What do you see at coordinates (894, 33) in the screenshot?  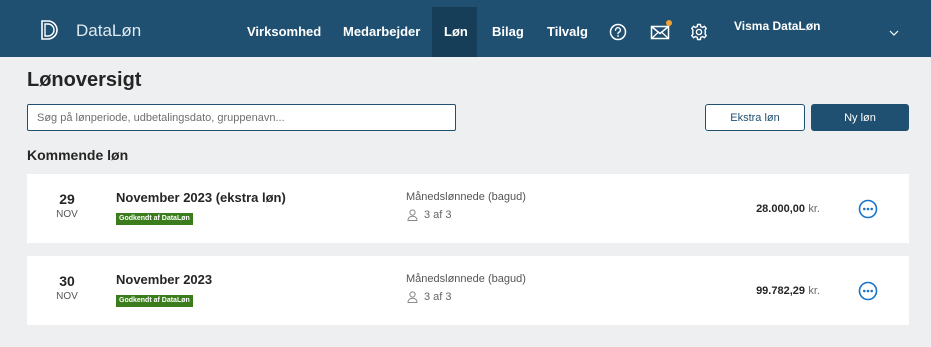 I see `chevron-down-icon` at bounding box center [894, 33].